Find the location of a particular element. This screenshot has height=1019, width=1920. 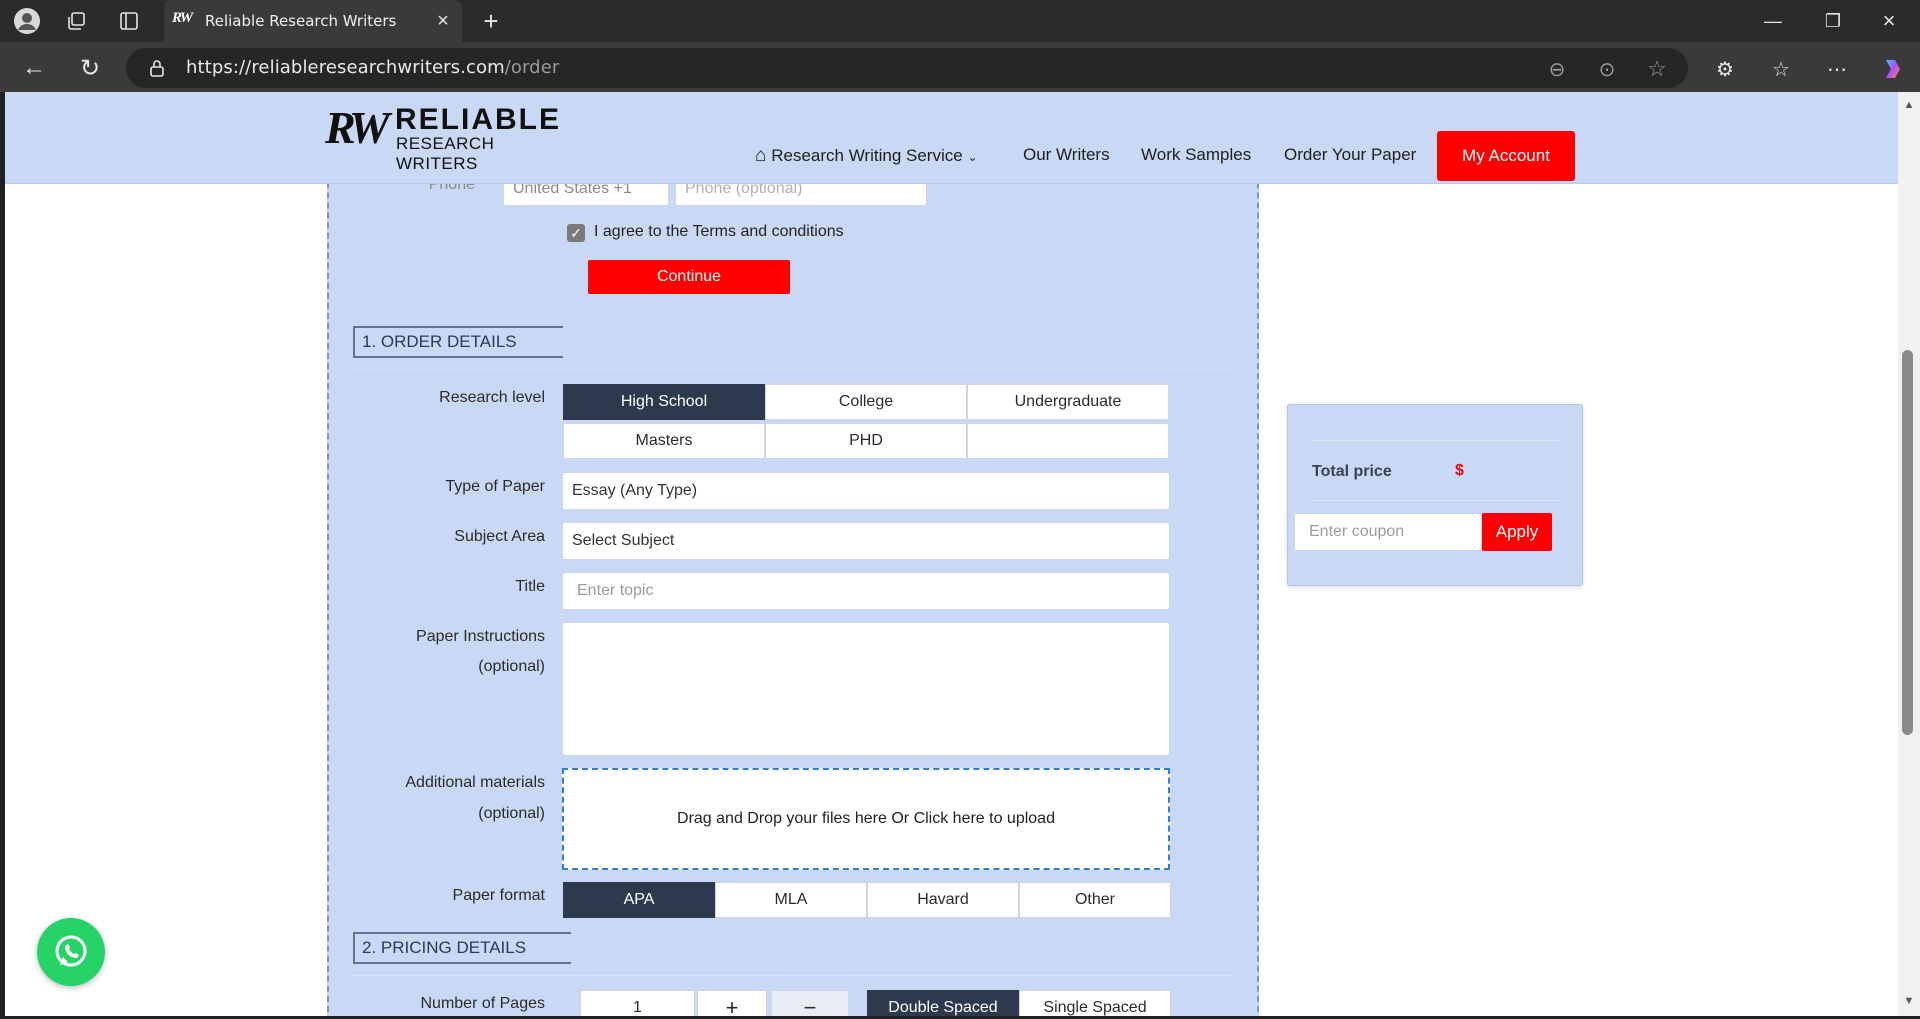

terms-checkbox: ✓ is located at coordinates (576, 233).